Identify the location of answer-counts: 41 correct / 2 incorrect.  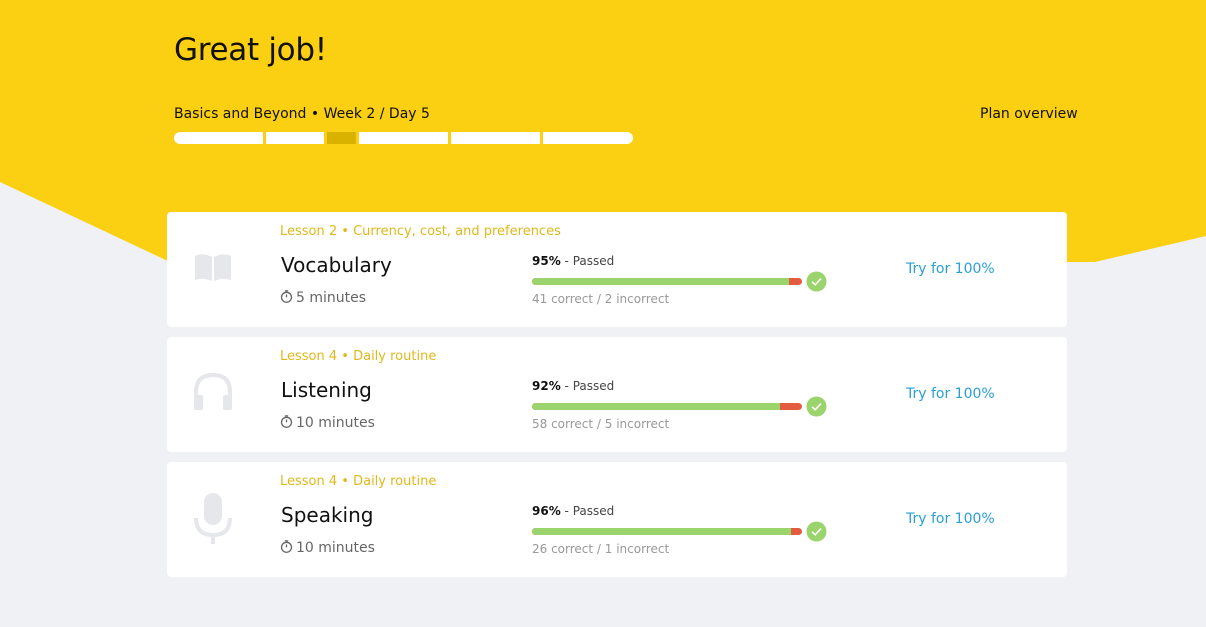
(601, 299).